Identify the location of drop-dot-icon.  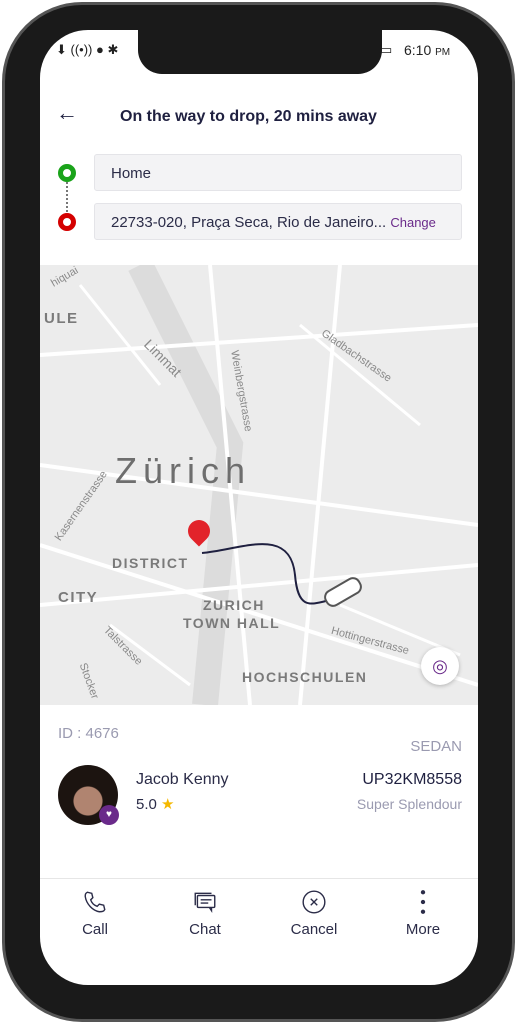
(67, 222).